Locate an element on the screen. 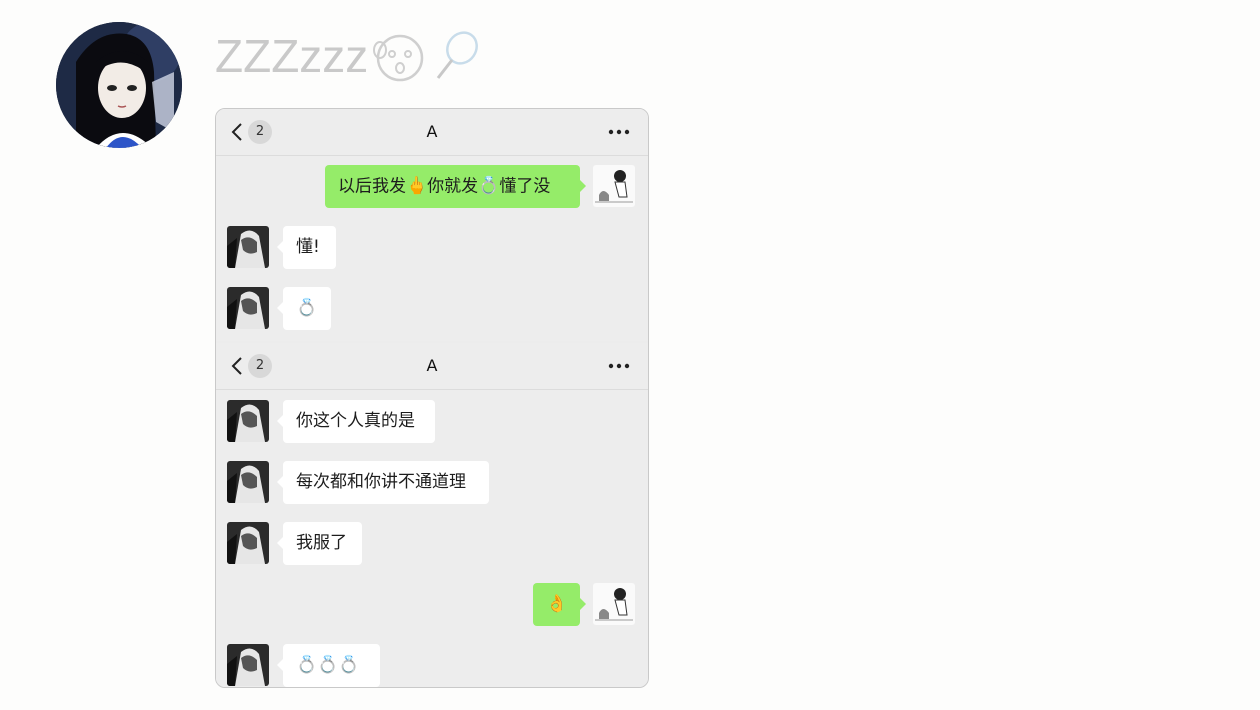 The image size is (1260, 710). message-incoming: 💍💍💍 is located at coordinates (432, 665).